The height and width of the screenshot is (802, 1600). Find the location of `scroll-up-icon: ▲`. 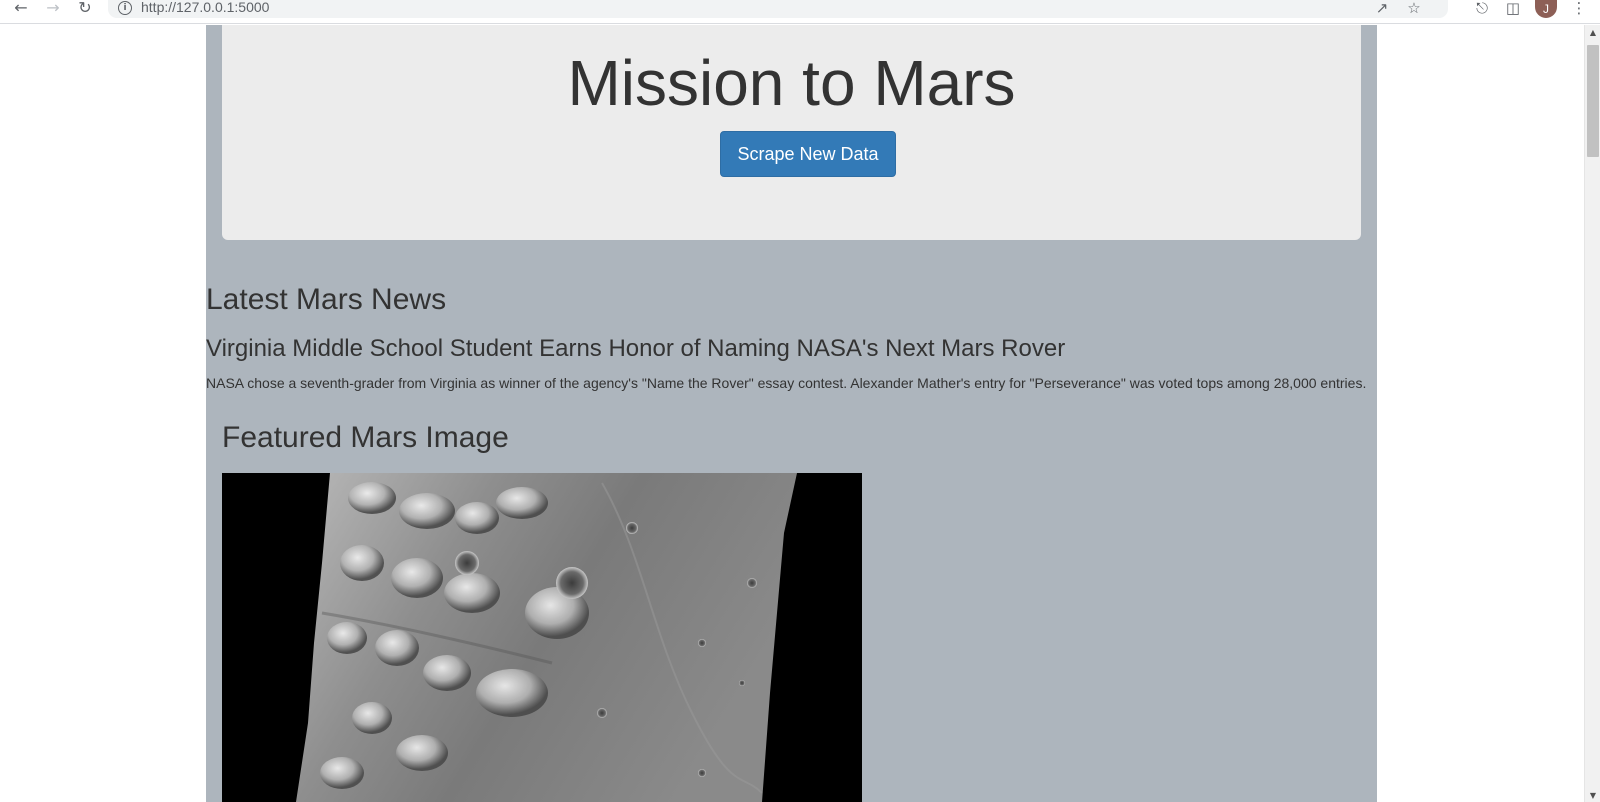

scroll-up-icon: ▲ is located at coordinates (1592, 32).